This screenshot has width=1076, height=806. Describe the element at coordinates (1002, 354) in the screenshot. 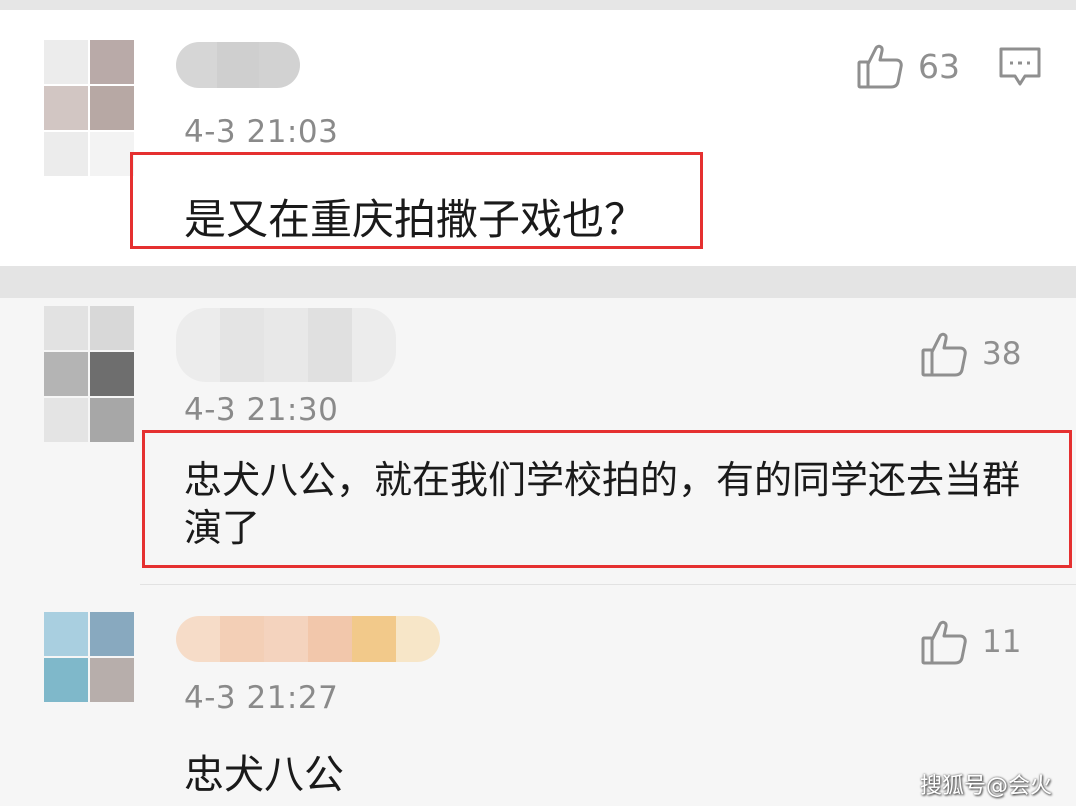

I see `like-count: 38` at that location.